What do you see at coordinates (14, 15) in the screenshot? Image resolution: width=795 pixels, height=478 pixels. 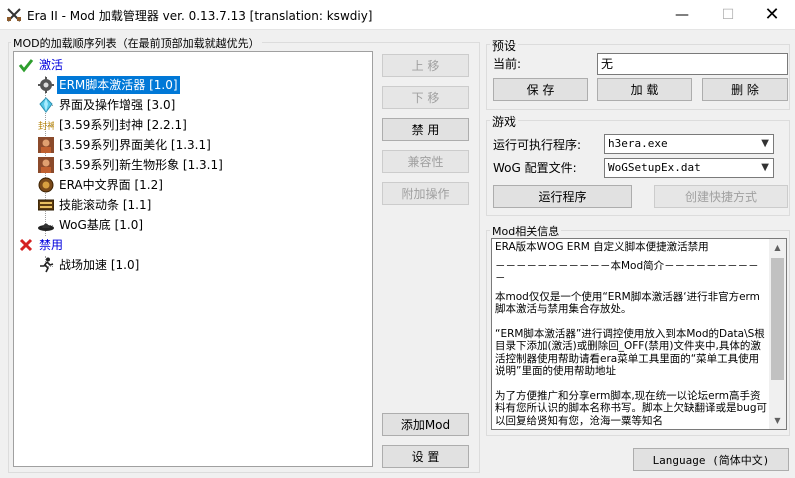 I see `crossed-swords-icon` at bounding box center [14, 15].